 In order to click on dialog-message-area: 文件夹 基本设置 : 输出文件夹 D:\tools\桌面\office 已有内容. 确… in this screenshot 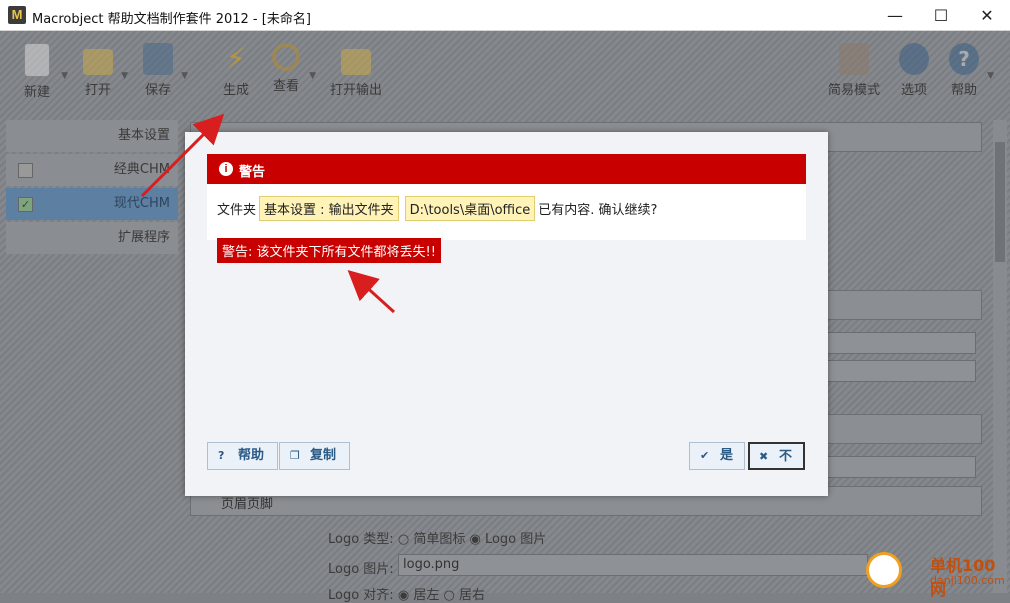, I will do `click(506, 212)`.